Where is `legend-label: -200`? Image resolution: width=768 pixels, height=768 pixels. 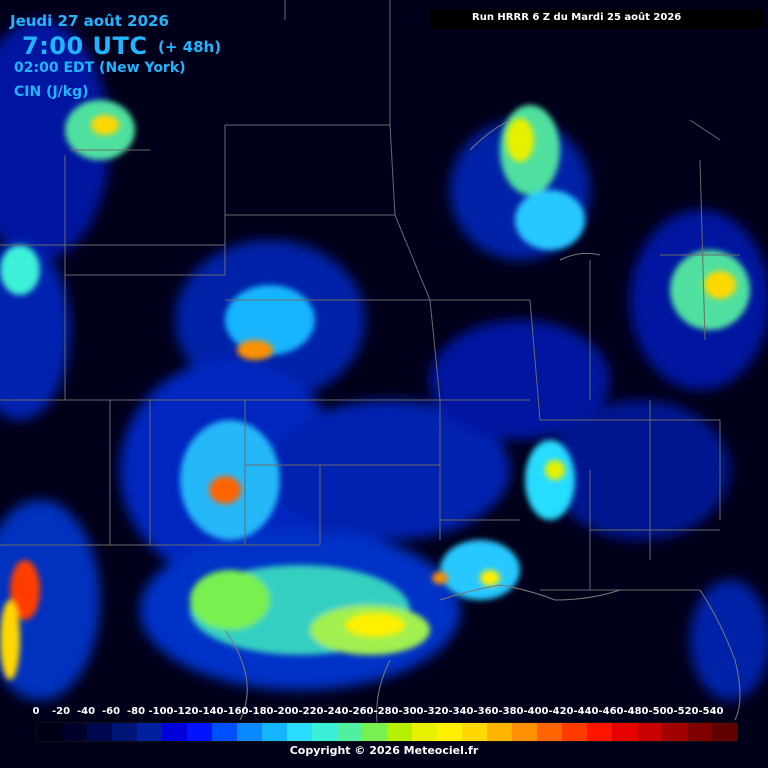
legend-label: -200 is located at coordinates (286, 711).